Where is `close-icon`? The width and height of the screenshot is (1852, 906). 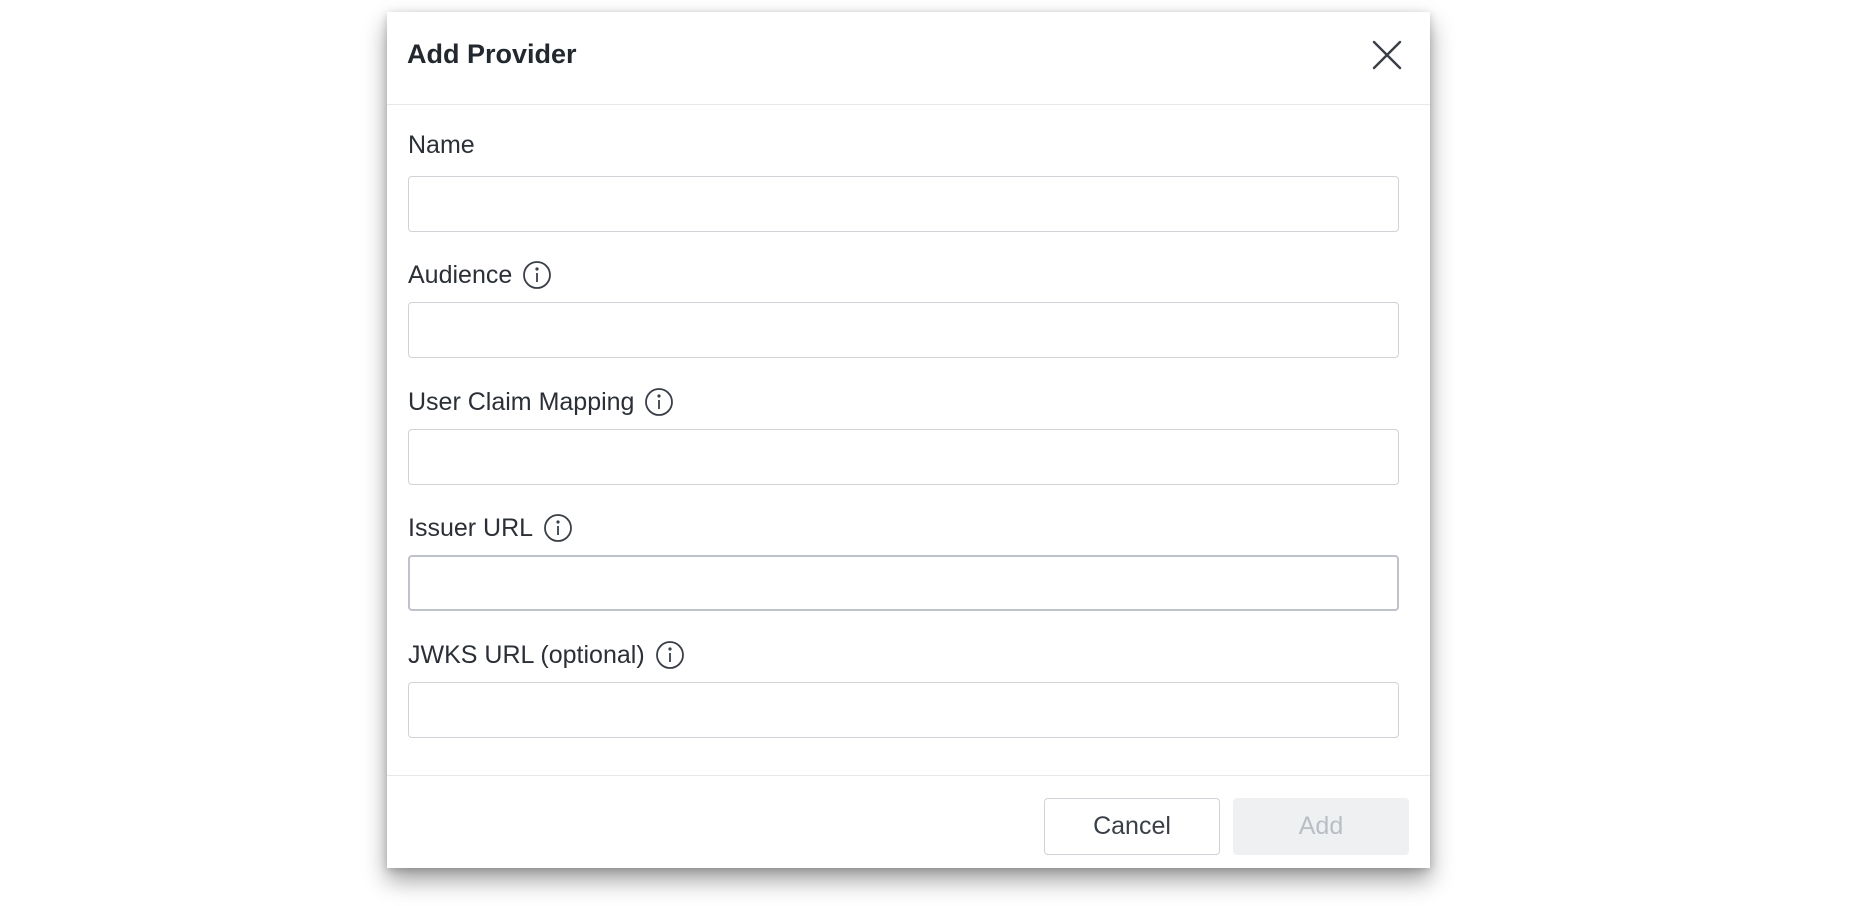 close-icon is located at coordinates (1387, 55).